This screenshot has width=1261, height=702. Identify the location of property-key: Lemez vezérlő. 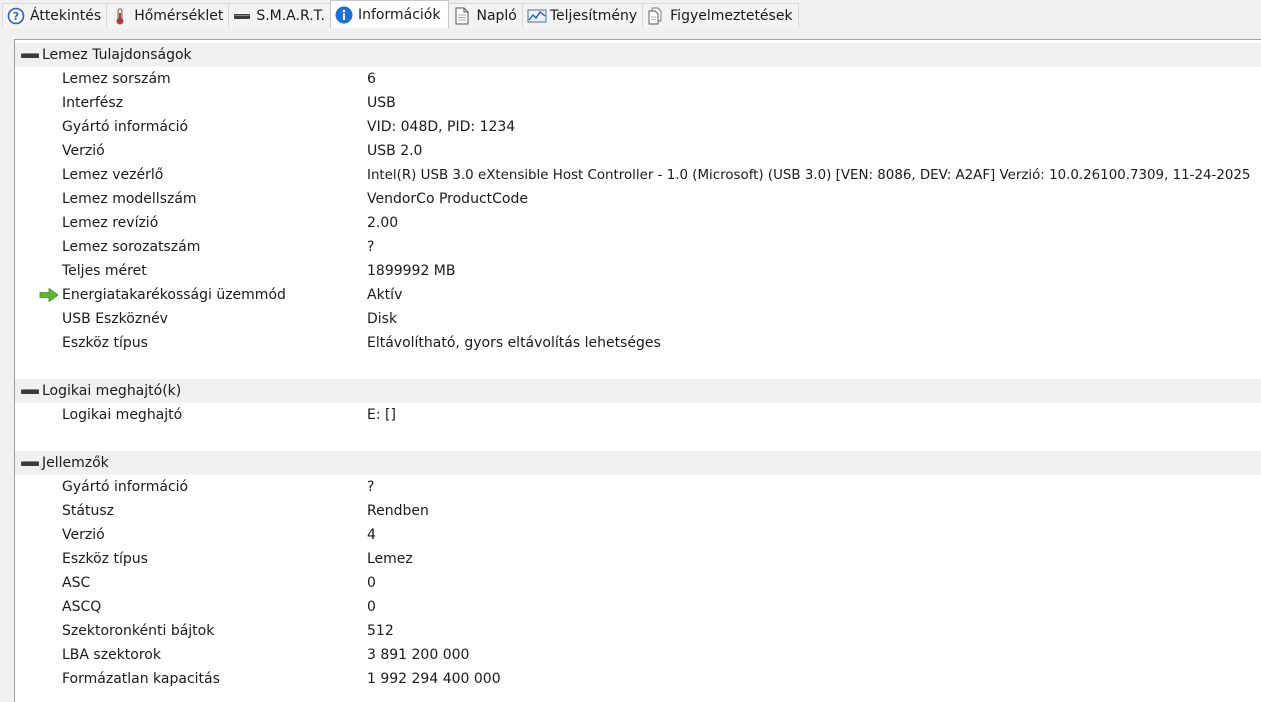
(113, 175).